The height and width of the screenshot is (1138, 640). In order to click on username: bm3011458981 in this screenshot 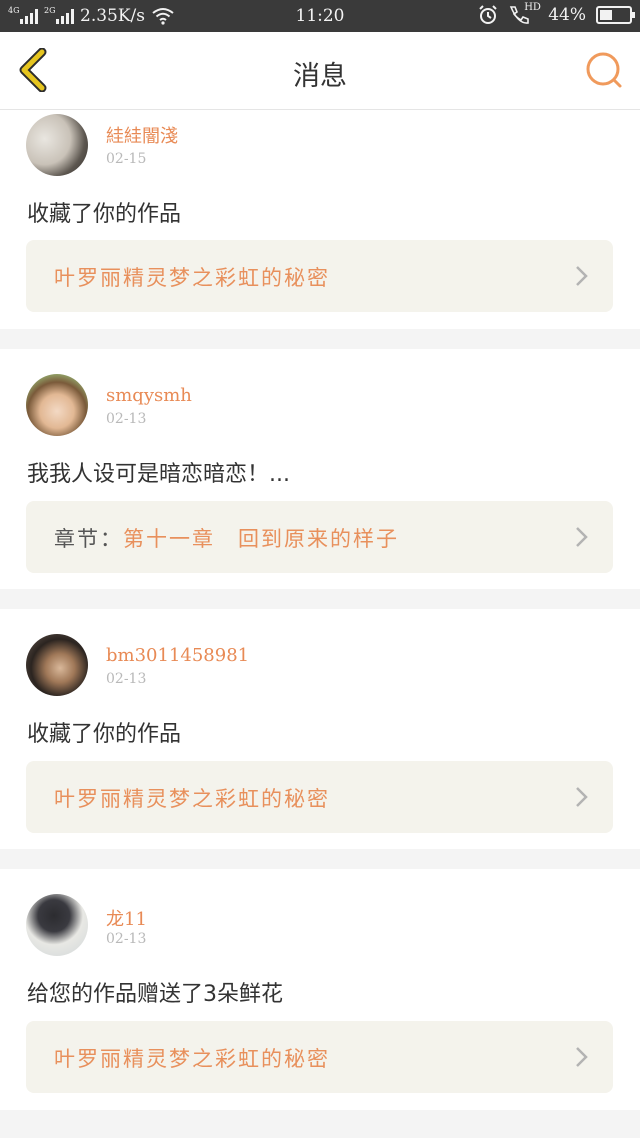, I will do `click(177, 655)`.